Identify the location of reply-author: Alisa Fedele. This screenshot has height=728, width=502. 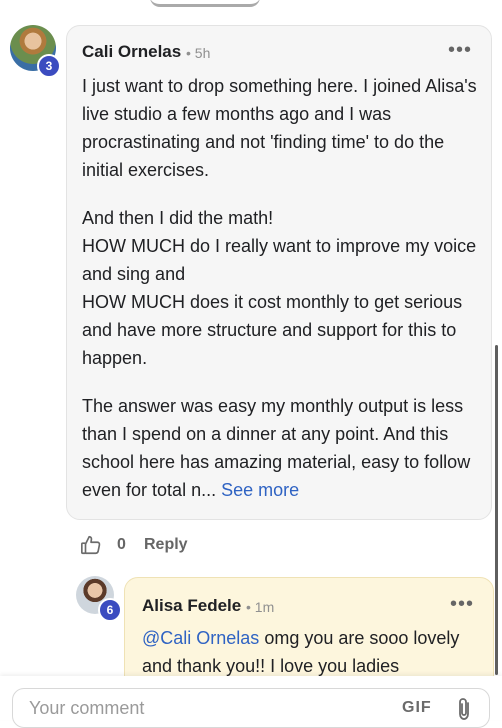
(191, 606).